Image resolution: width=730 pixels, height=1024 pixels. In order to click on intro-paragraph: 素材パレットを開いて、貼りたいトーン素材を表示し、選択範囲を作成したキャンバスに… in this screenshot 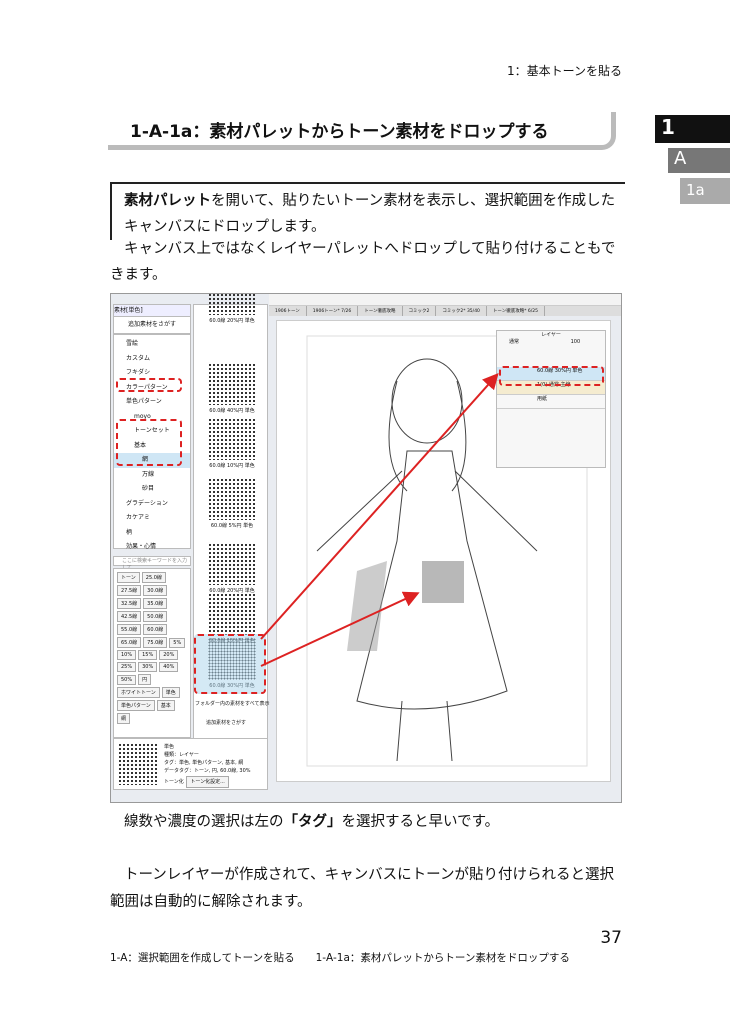, I will do `click(367, 211)`.